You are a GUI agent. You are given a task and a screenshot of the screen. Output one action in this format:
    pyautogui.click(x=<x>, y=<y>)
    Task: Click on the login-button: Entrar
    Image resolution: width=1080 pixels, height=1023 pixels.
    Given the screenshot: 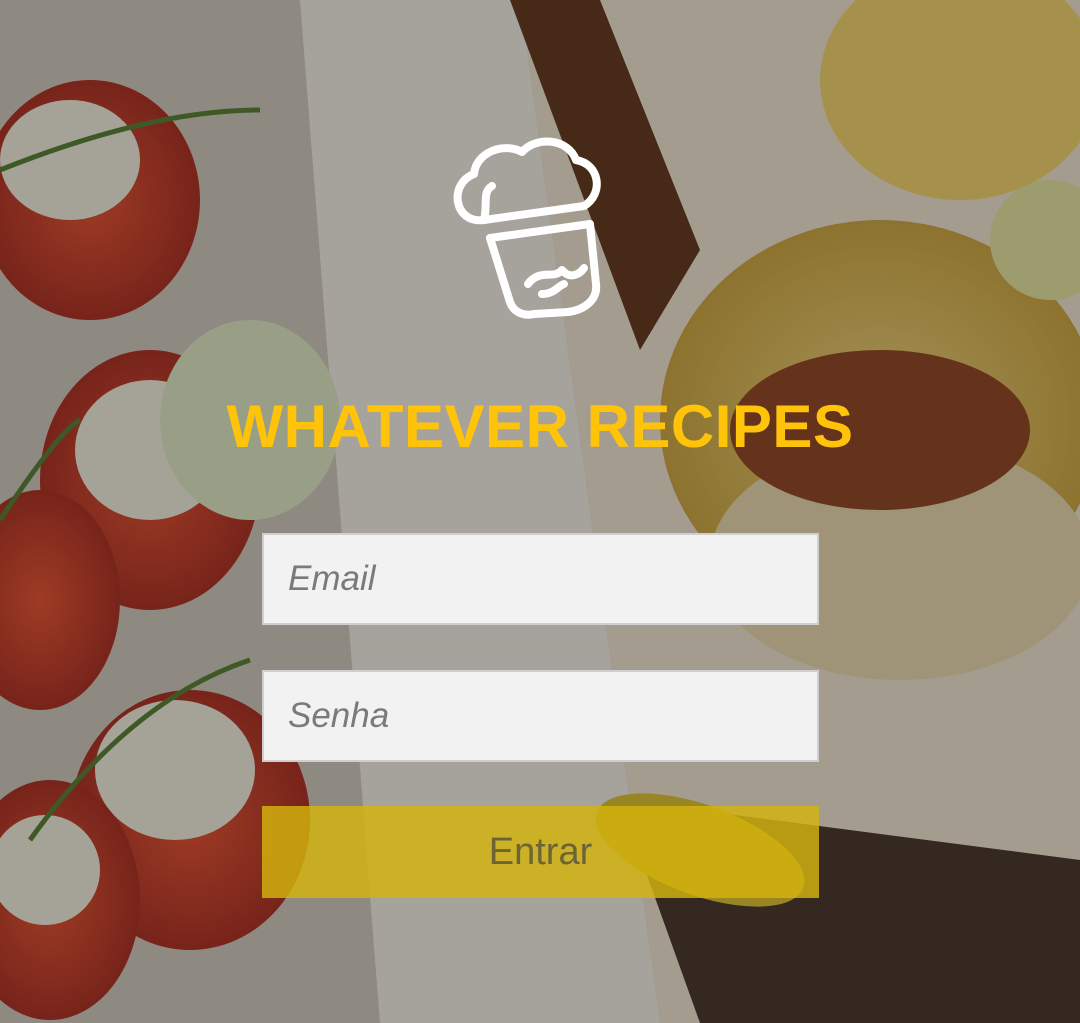 What is the action you would take?
    pyautogui.click(x=540, y=852)
    